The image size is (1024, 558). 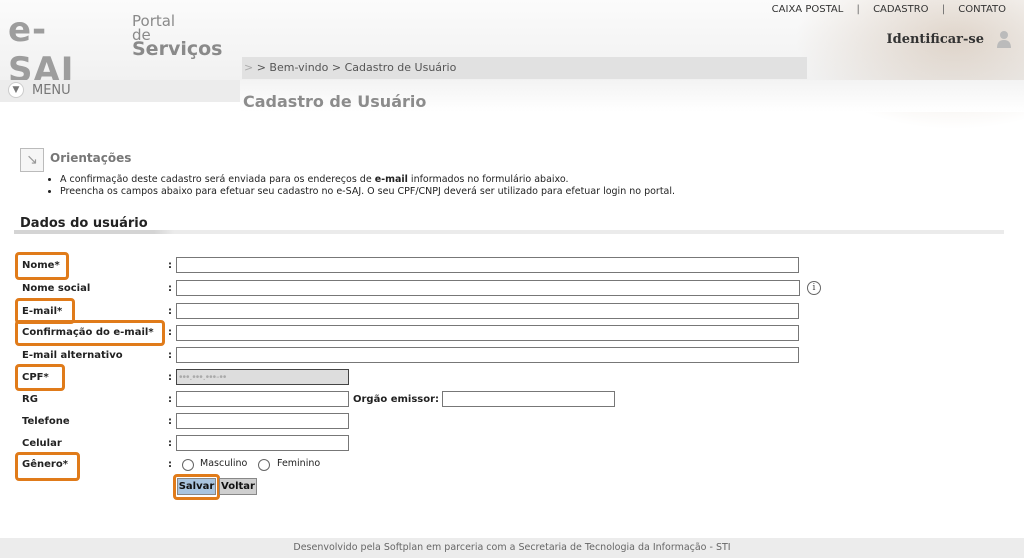 What do you see at coordinates (262, 421) in the screenshot?
I see `telefone-input` at bounding box center [262, 421].